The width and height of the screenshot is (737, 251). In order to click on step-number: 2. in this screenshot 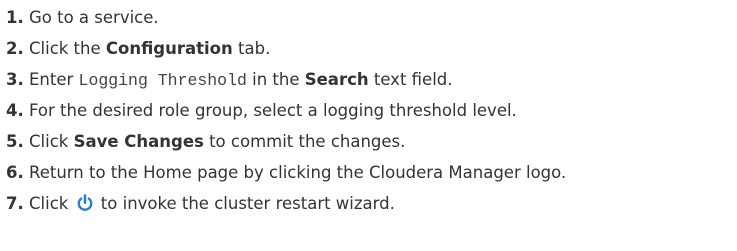, I will do `click(15, 48)`.